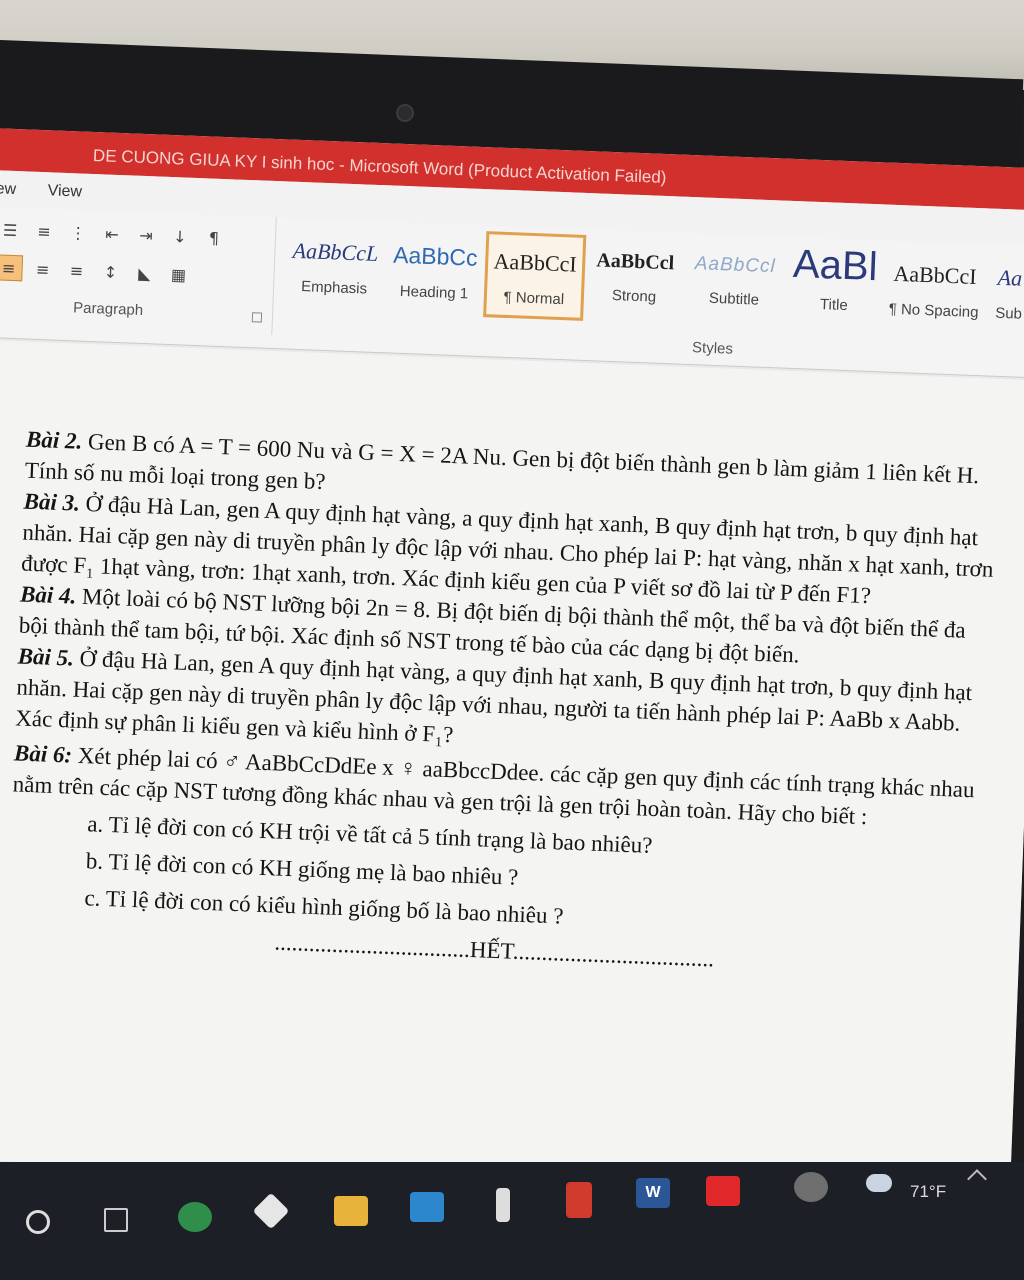 The width and height of the screenshot is (1024, 1280). I want to click on exercise-label: Bài 5., so click(46, 657).